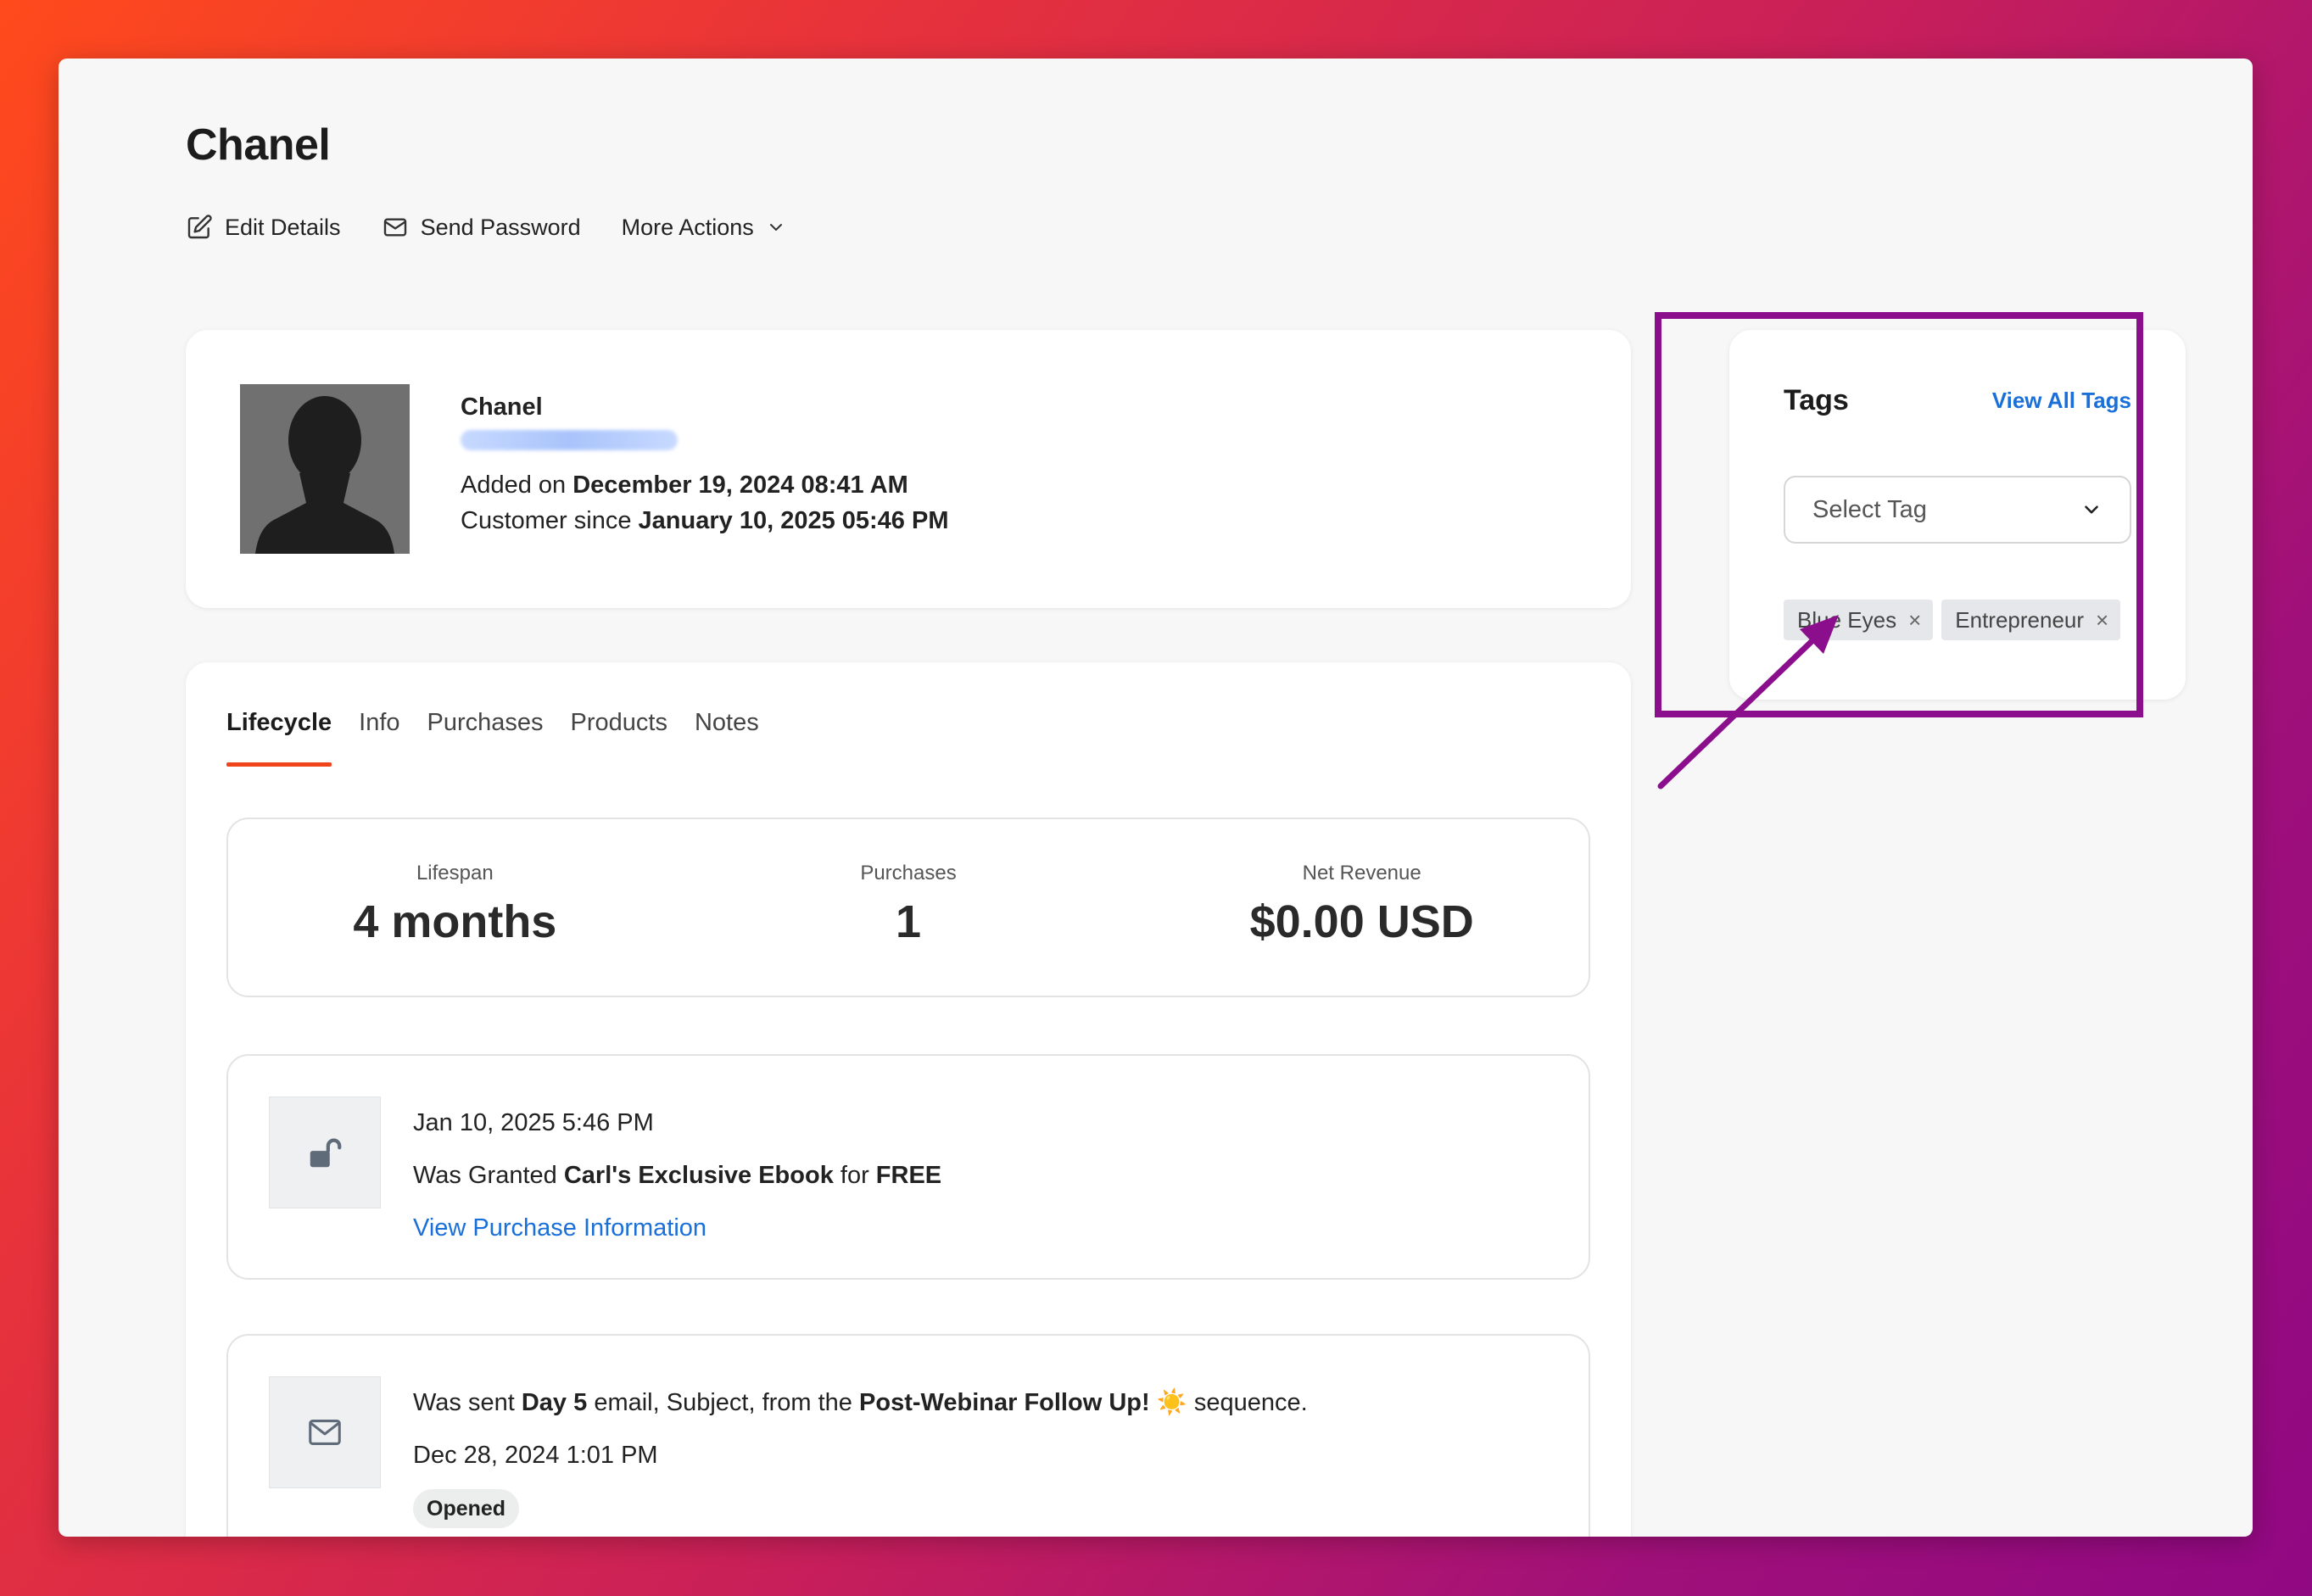 The width and height of the screenshot is (2312, 1596). I want to click on customer-since: Customer since January 10, 2025 05:46 PM, so click(705, 521).